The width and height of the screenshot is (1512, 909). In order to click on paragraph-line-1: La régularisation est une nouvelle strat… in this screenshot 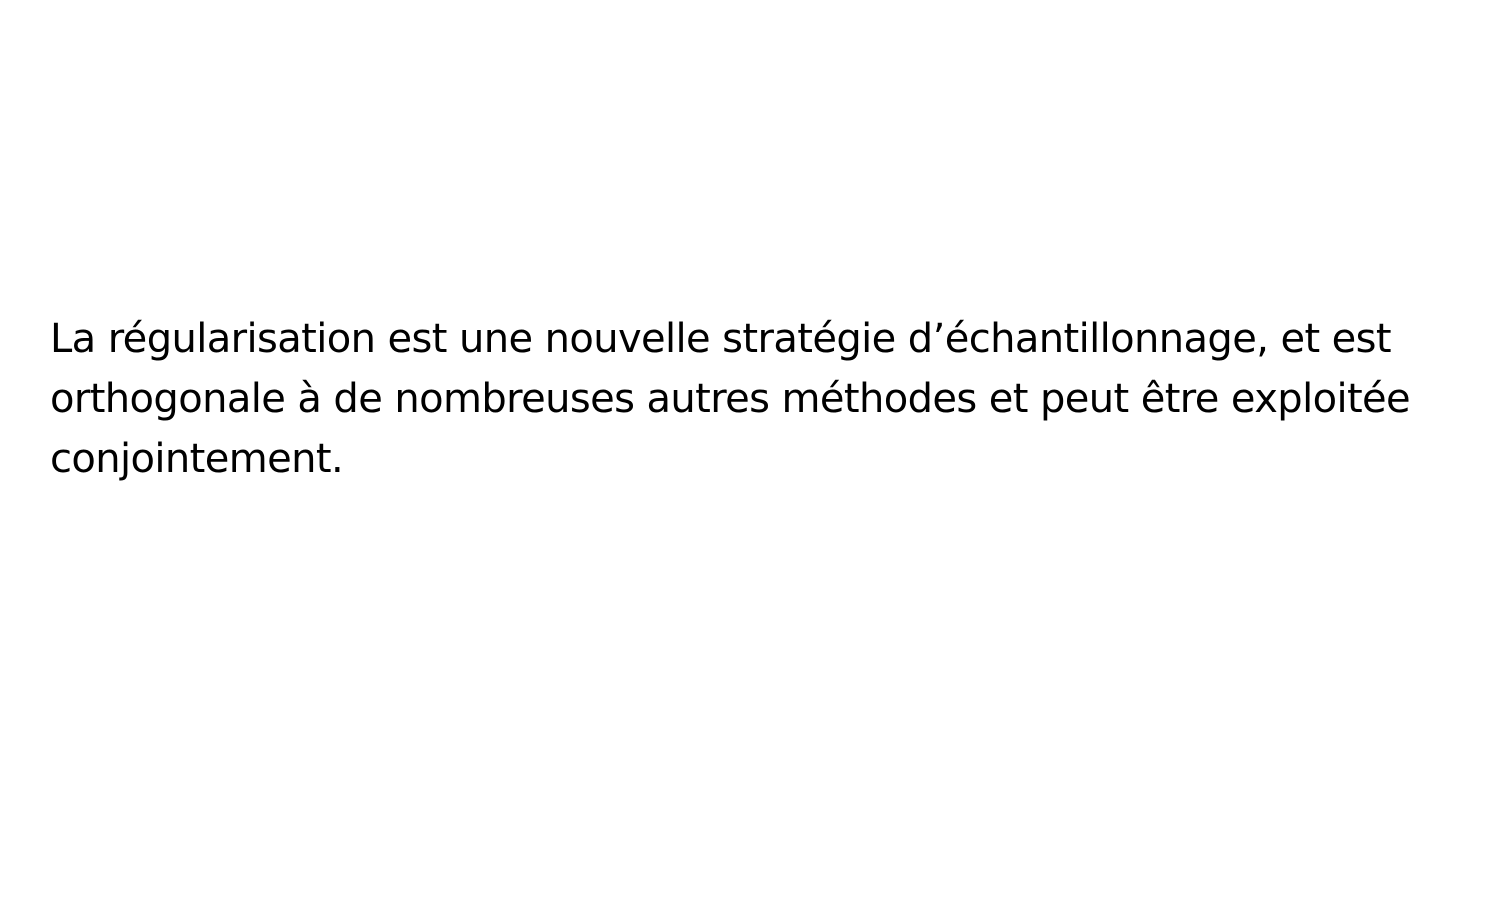, I will do `click(721, 339)`.